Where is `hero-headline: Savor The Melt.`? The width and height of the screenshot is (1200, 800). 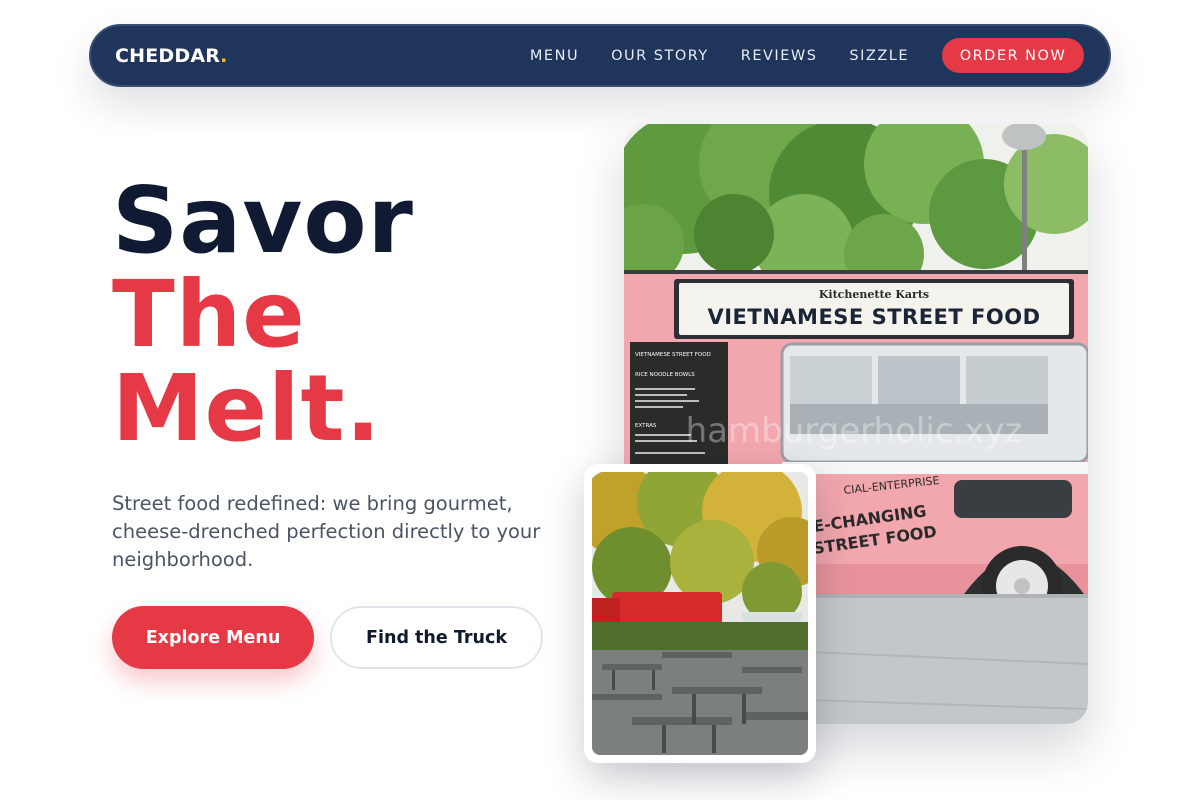 hero-headline: Savor The Melt. is located at coordinates (263, 315).